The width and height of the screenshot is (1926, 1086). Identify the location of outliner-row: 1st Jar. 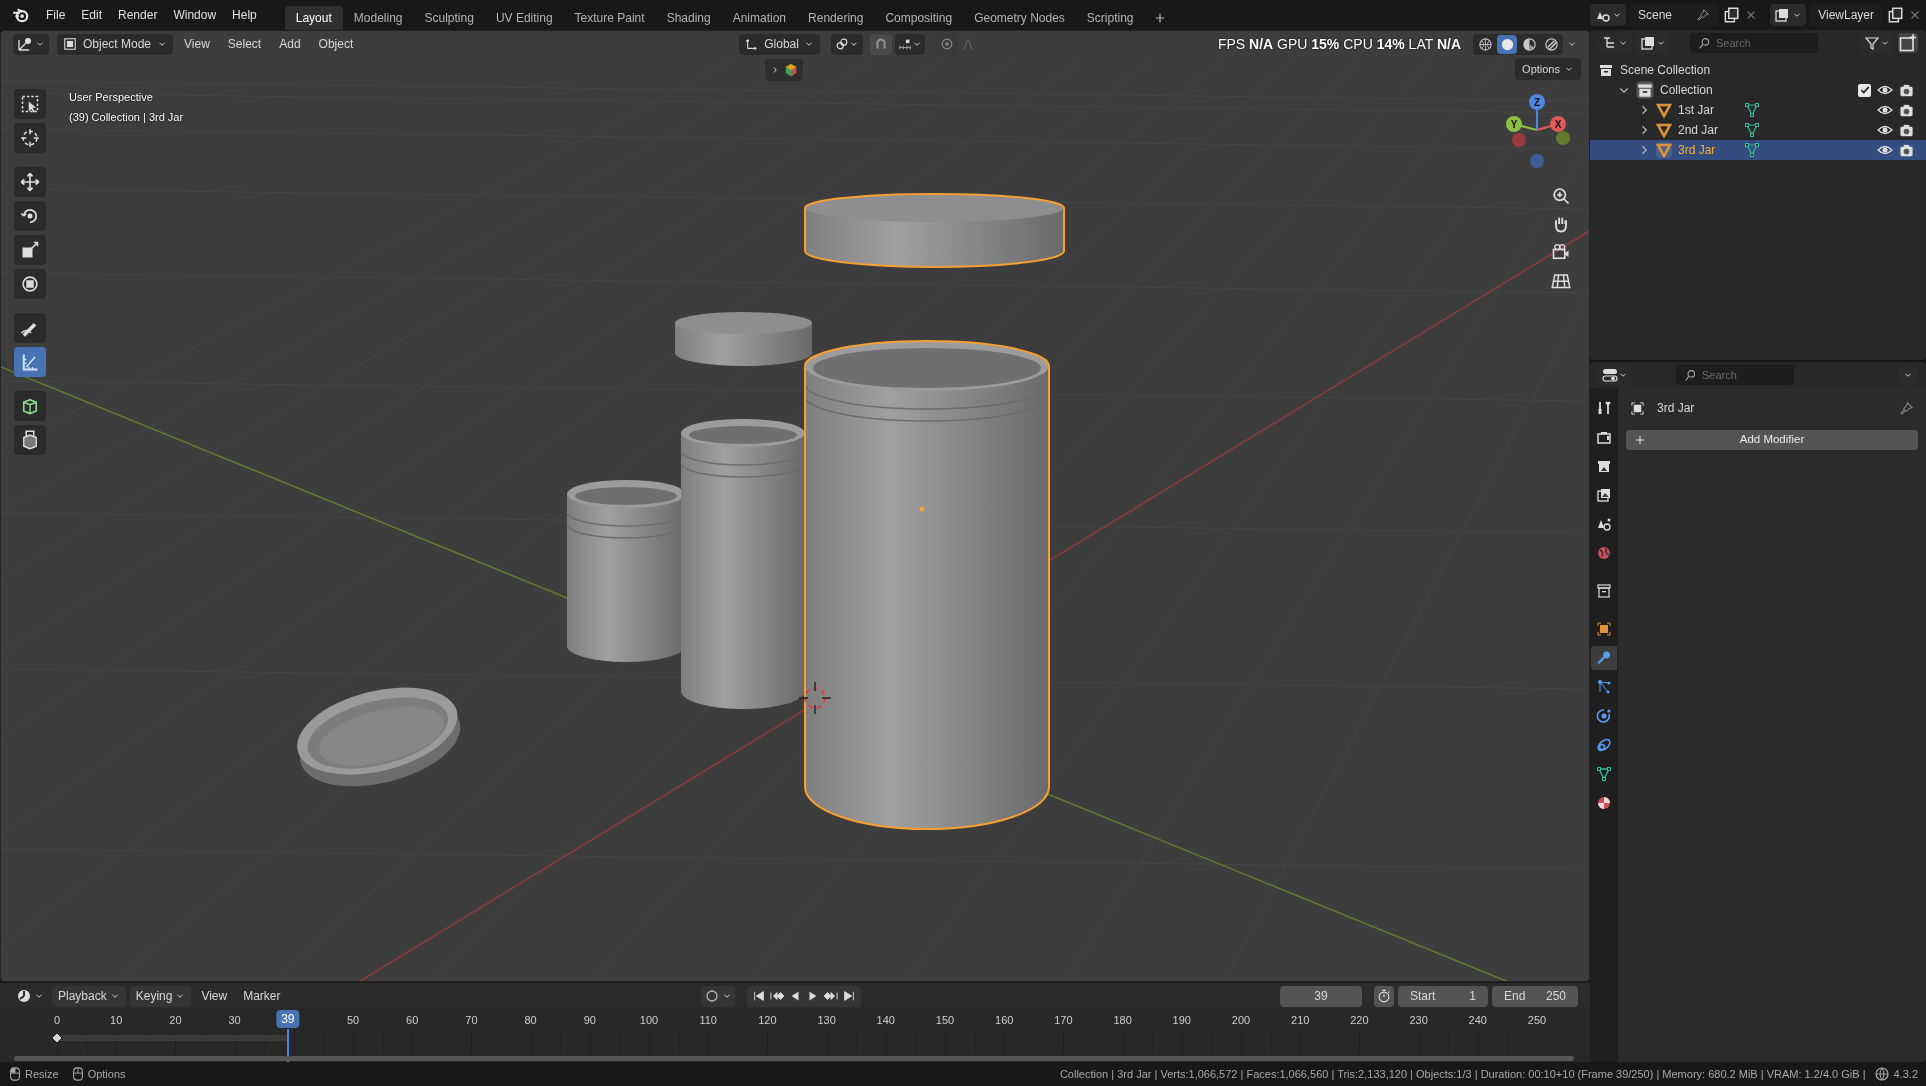
(1758, 110).